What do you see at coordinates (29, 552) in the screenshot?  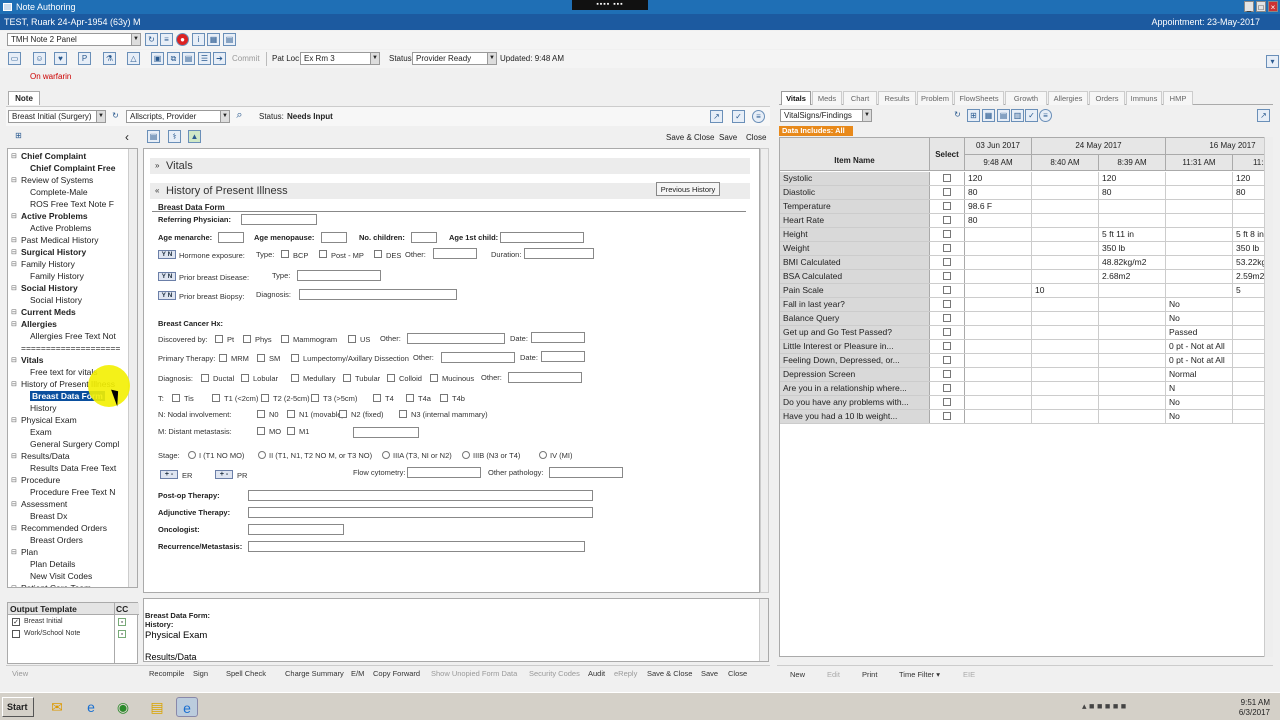 I see `tree-item: Plan` at bounding box center [29, 552].